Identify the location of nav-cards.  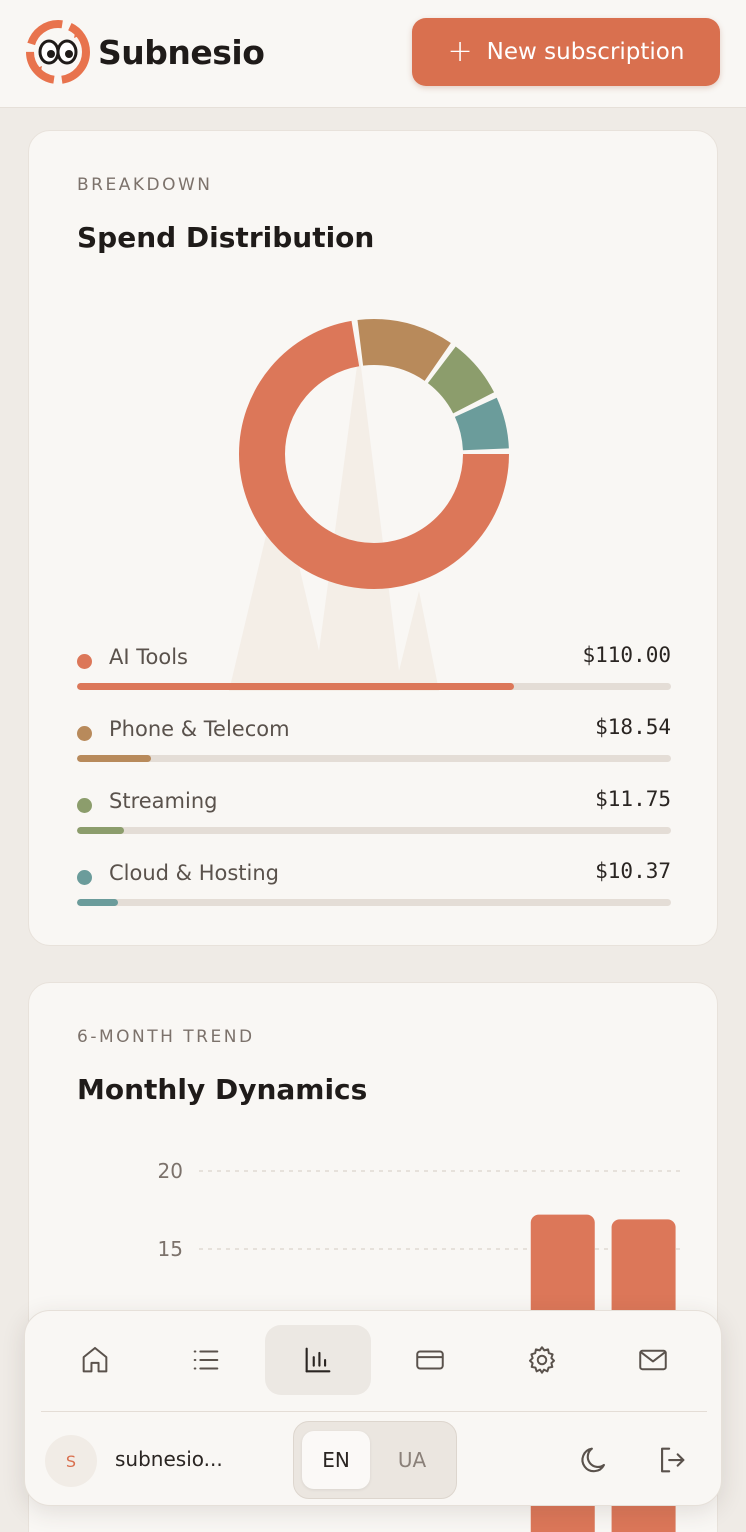
(430, 1360).